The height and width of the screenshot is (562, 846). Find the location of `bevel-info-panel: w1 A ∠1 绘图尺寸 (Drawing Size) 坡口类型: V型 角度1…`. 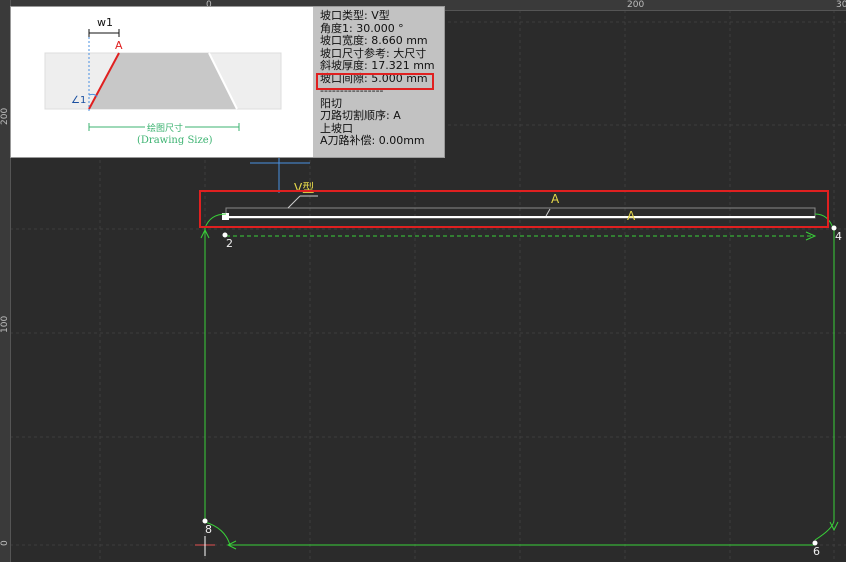

bevel-info-panel: w1 A ∠1 绘图尺寸 (Drawing Size) 坡口类型: V型 角度1… is located at coordinates (227, 82).